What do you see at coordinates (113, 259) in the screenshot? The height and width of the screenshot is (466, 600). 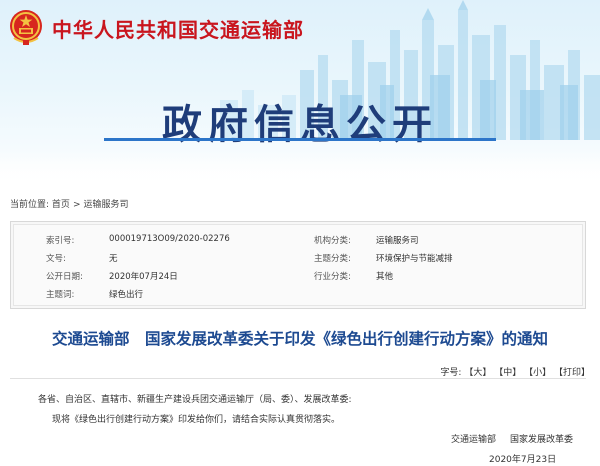 I see `docno-value: 无` at bounding box center [113, 259].